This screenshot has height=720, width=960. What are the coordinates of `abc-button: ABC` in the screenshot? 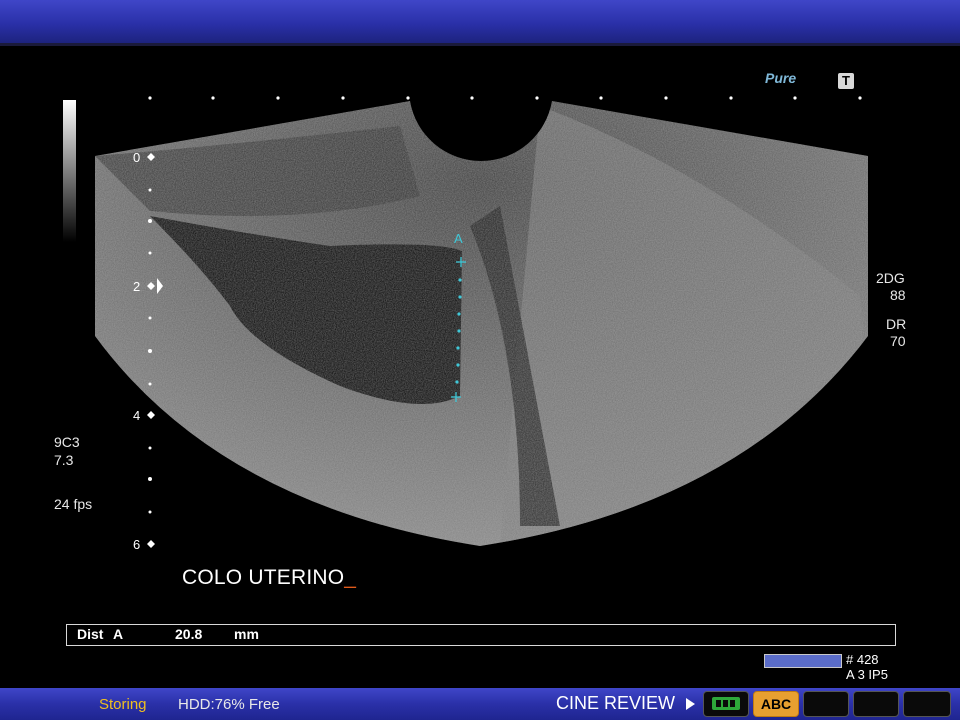 It's located at (776, 704).